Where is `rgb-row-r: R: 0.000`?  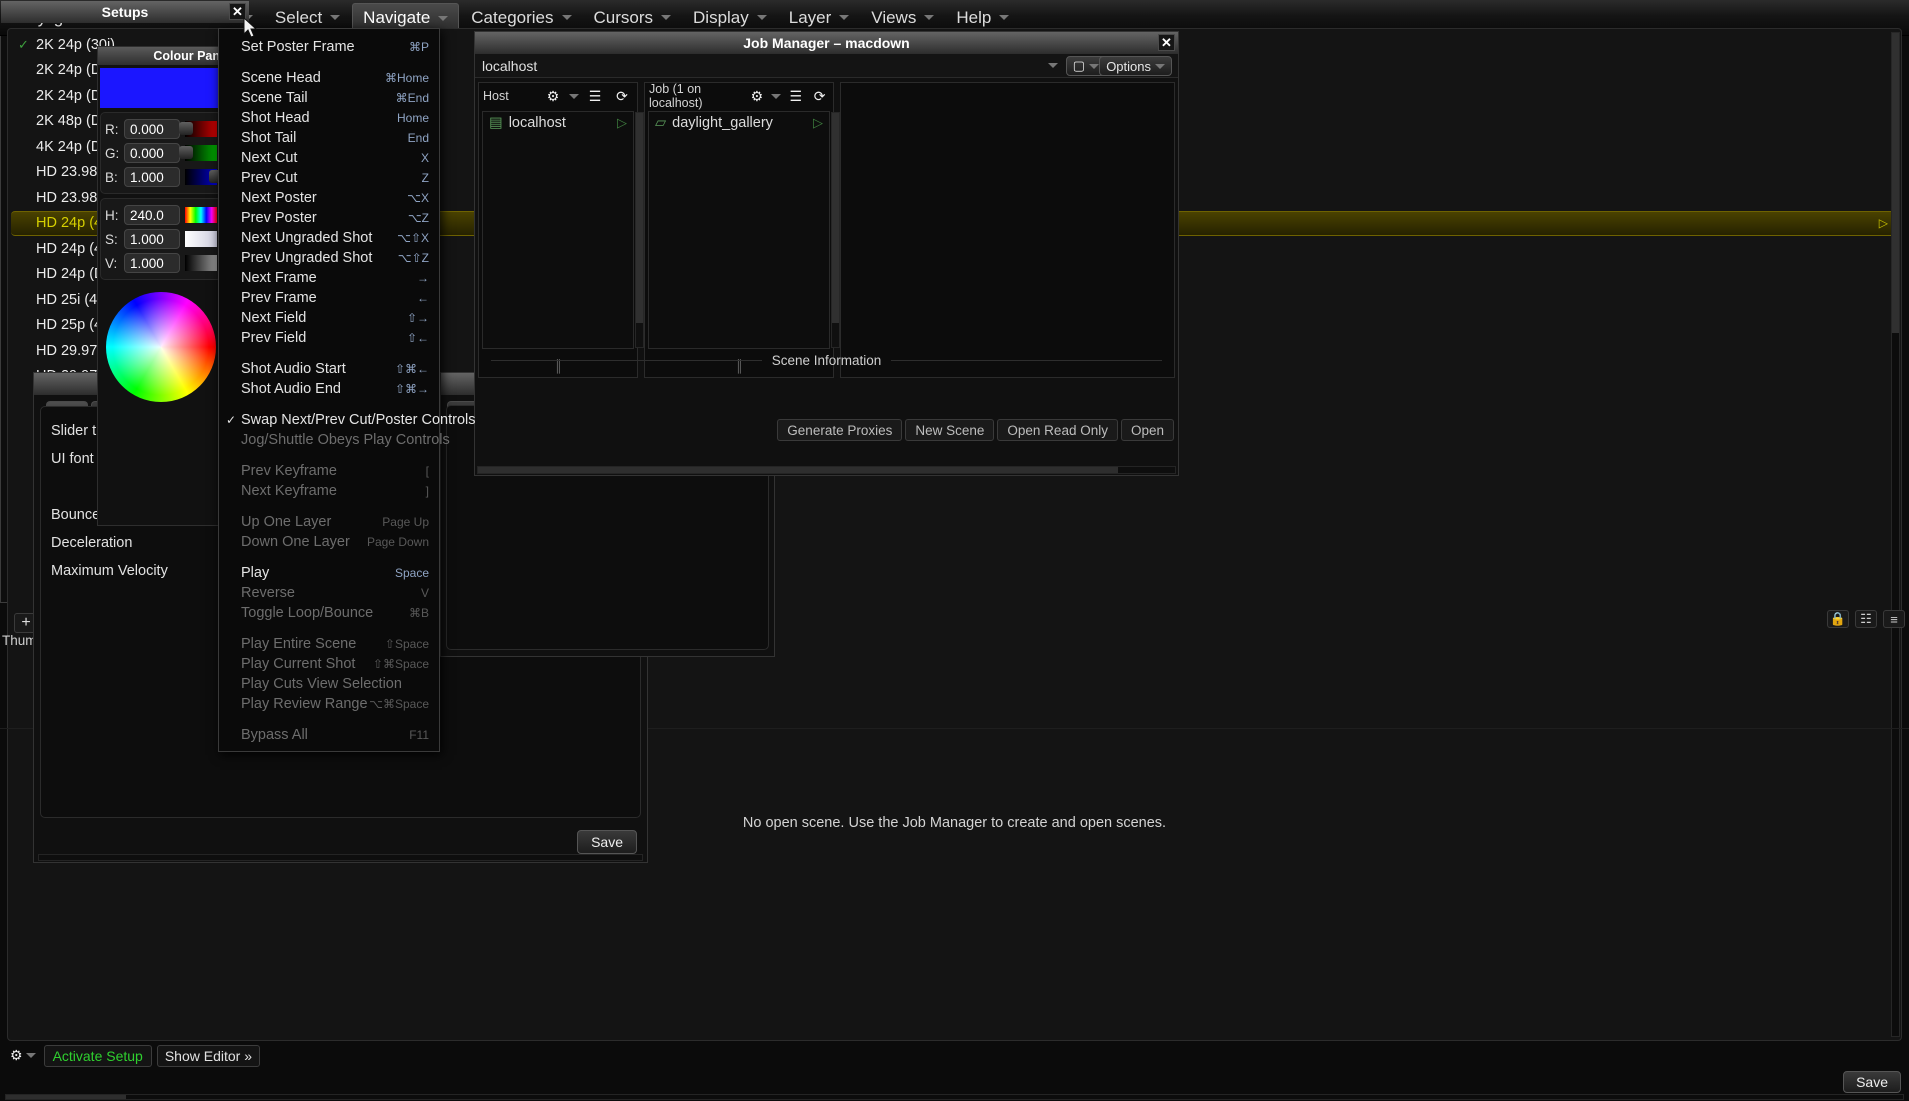 rgb-row-r: R: 0.000 is located at coordinates (161, 129).